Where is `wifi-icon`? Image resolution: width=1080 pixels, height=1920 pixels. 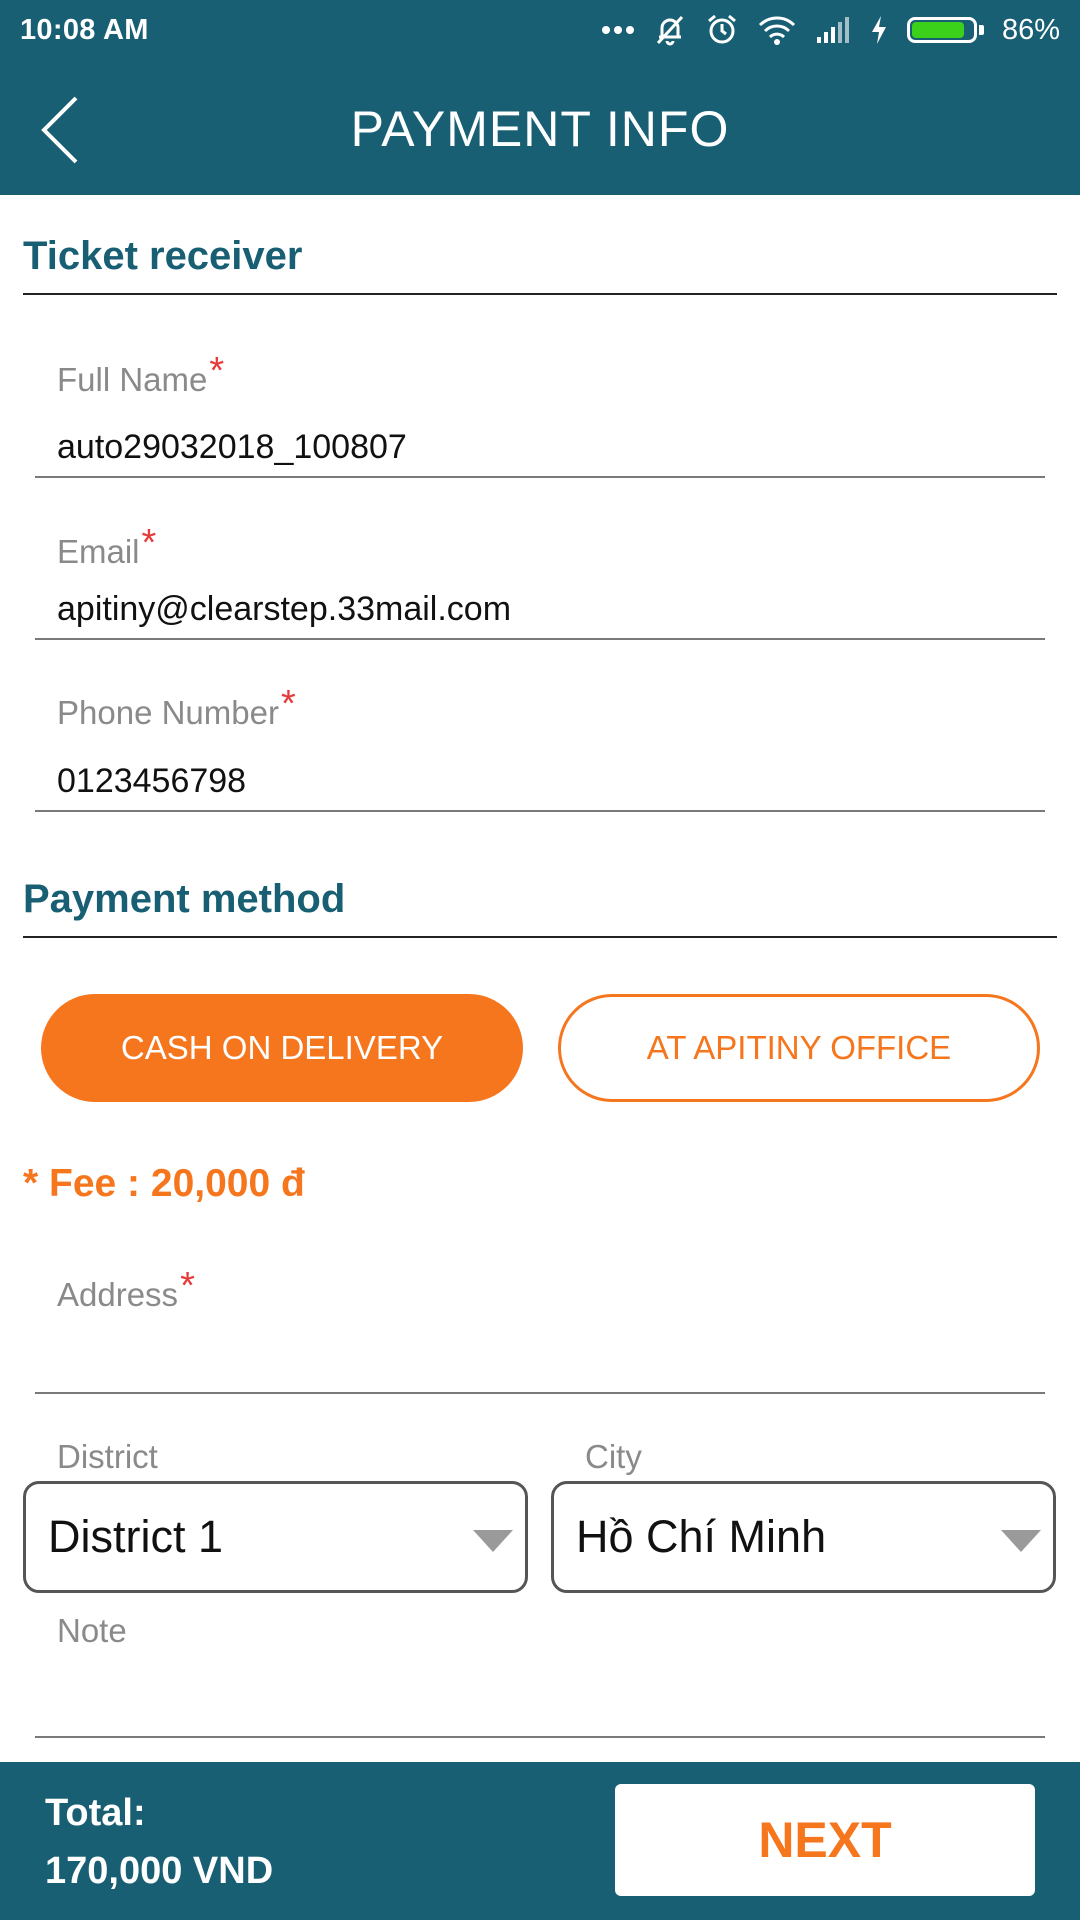 wifi-icon is located at coordinates (777, 30).